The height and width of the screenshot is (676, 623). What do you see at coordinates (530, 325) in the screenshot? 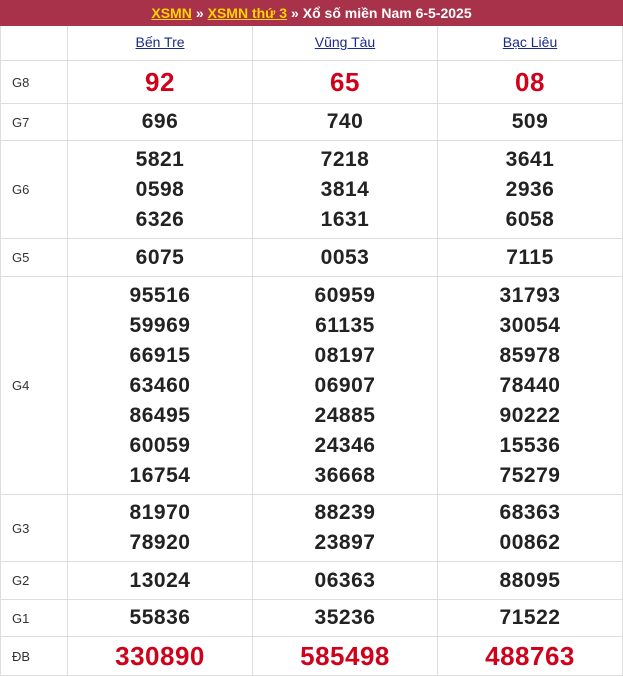
I see `result-number: 30054` at bounding box center [530, 325].